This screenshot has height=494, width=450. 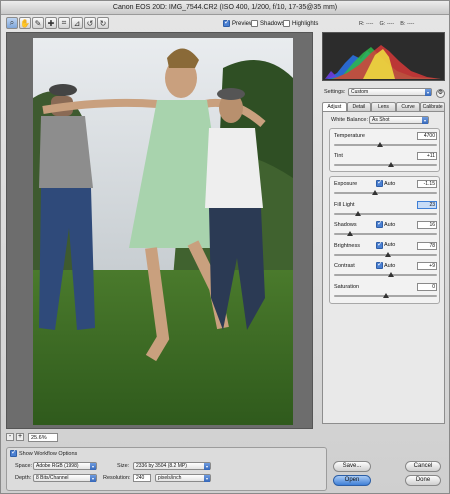 I want to click on preview-check-box, so click(x=226, y=22).